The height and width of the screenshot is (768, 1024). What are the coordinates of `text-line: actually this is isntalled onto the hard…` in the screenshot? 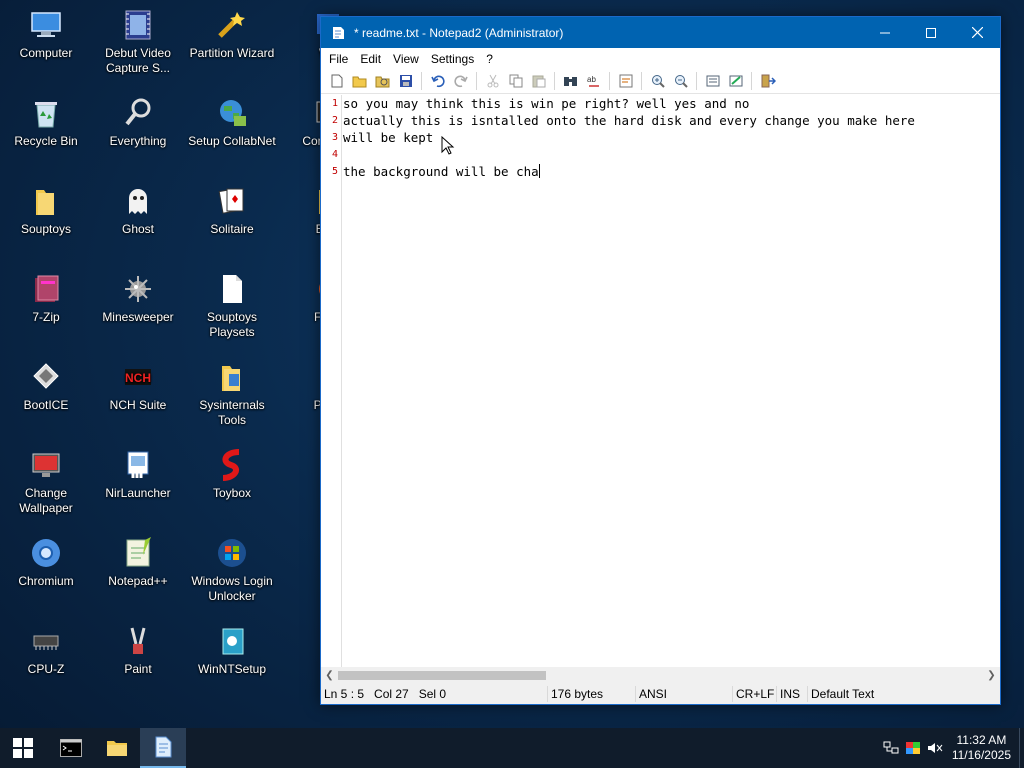 It's located at (671, 120).